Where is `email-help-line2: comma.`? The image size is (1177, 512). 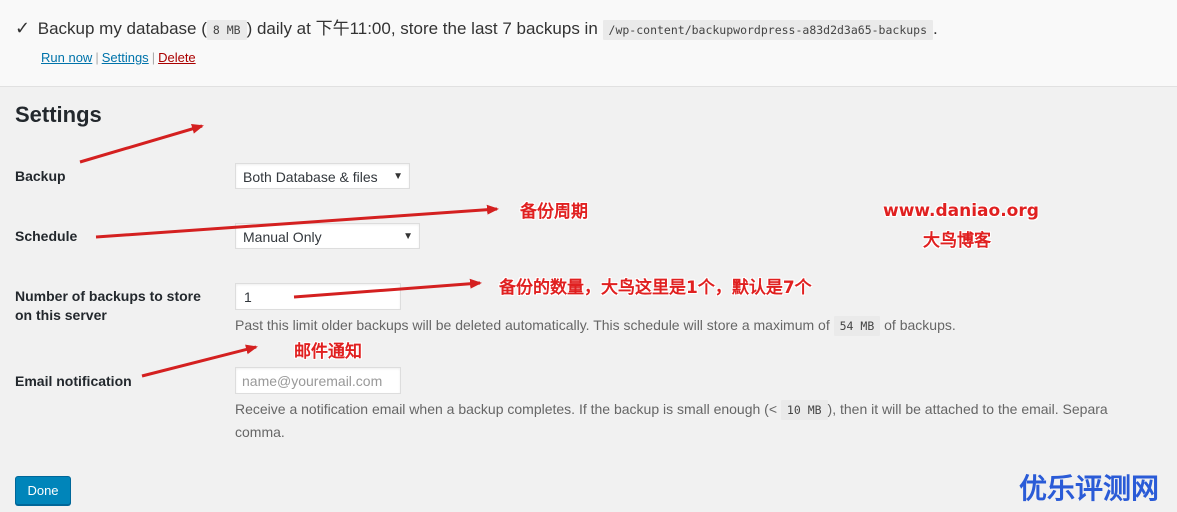 email-help-line2: comma. is located at coordinates (260, 432).